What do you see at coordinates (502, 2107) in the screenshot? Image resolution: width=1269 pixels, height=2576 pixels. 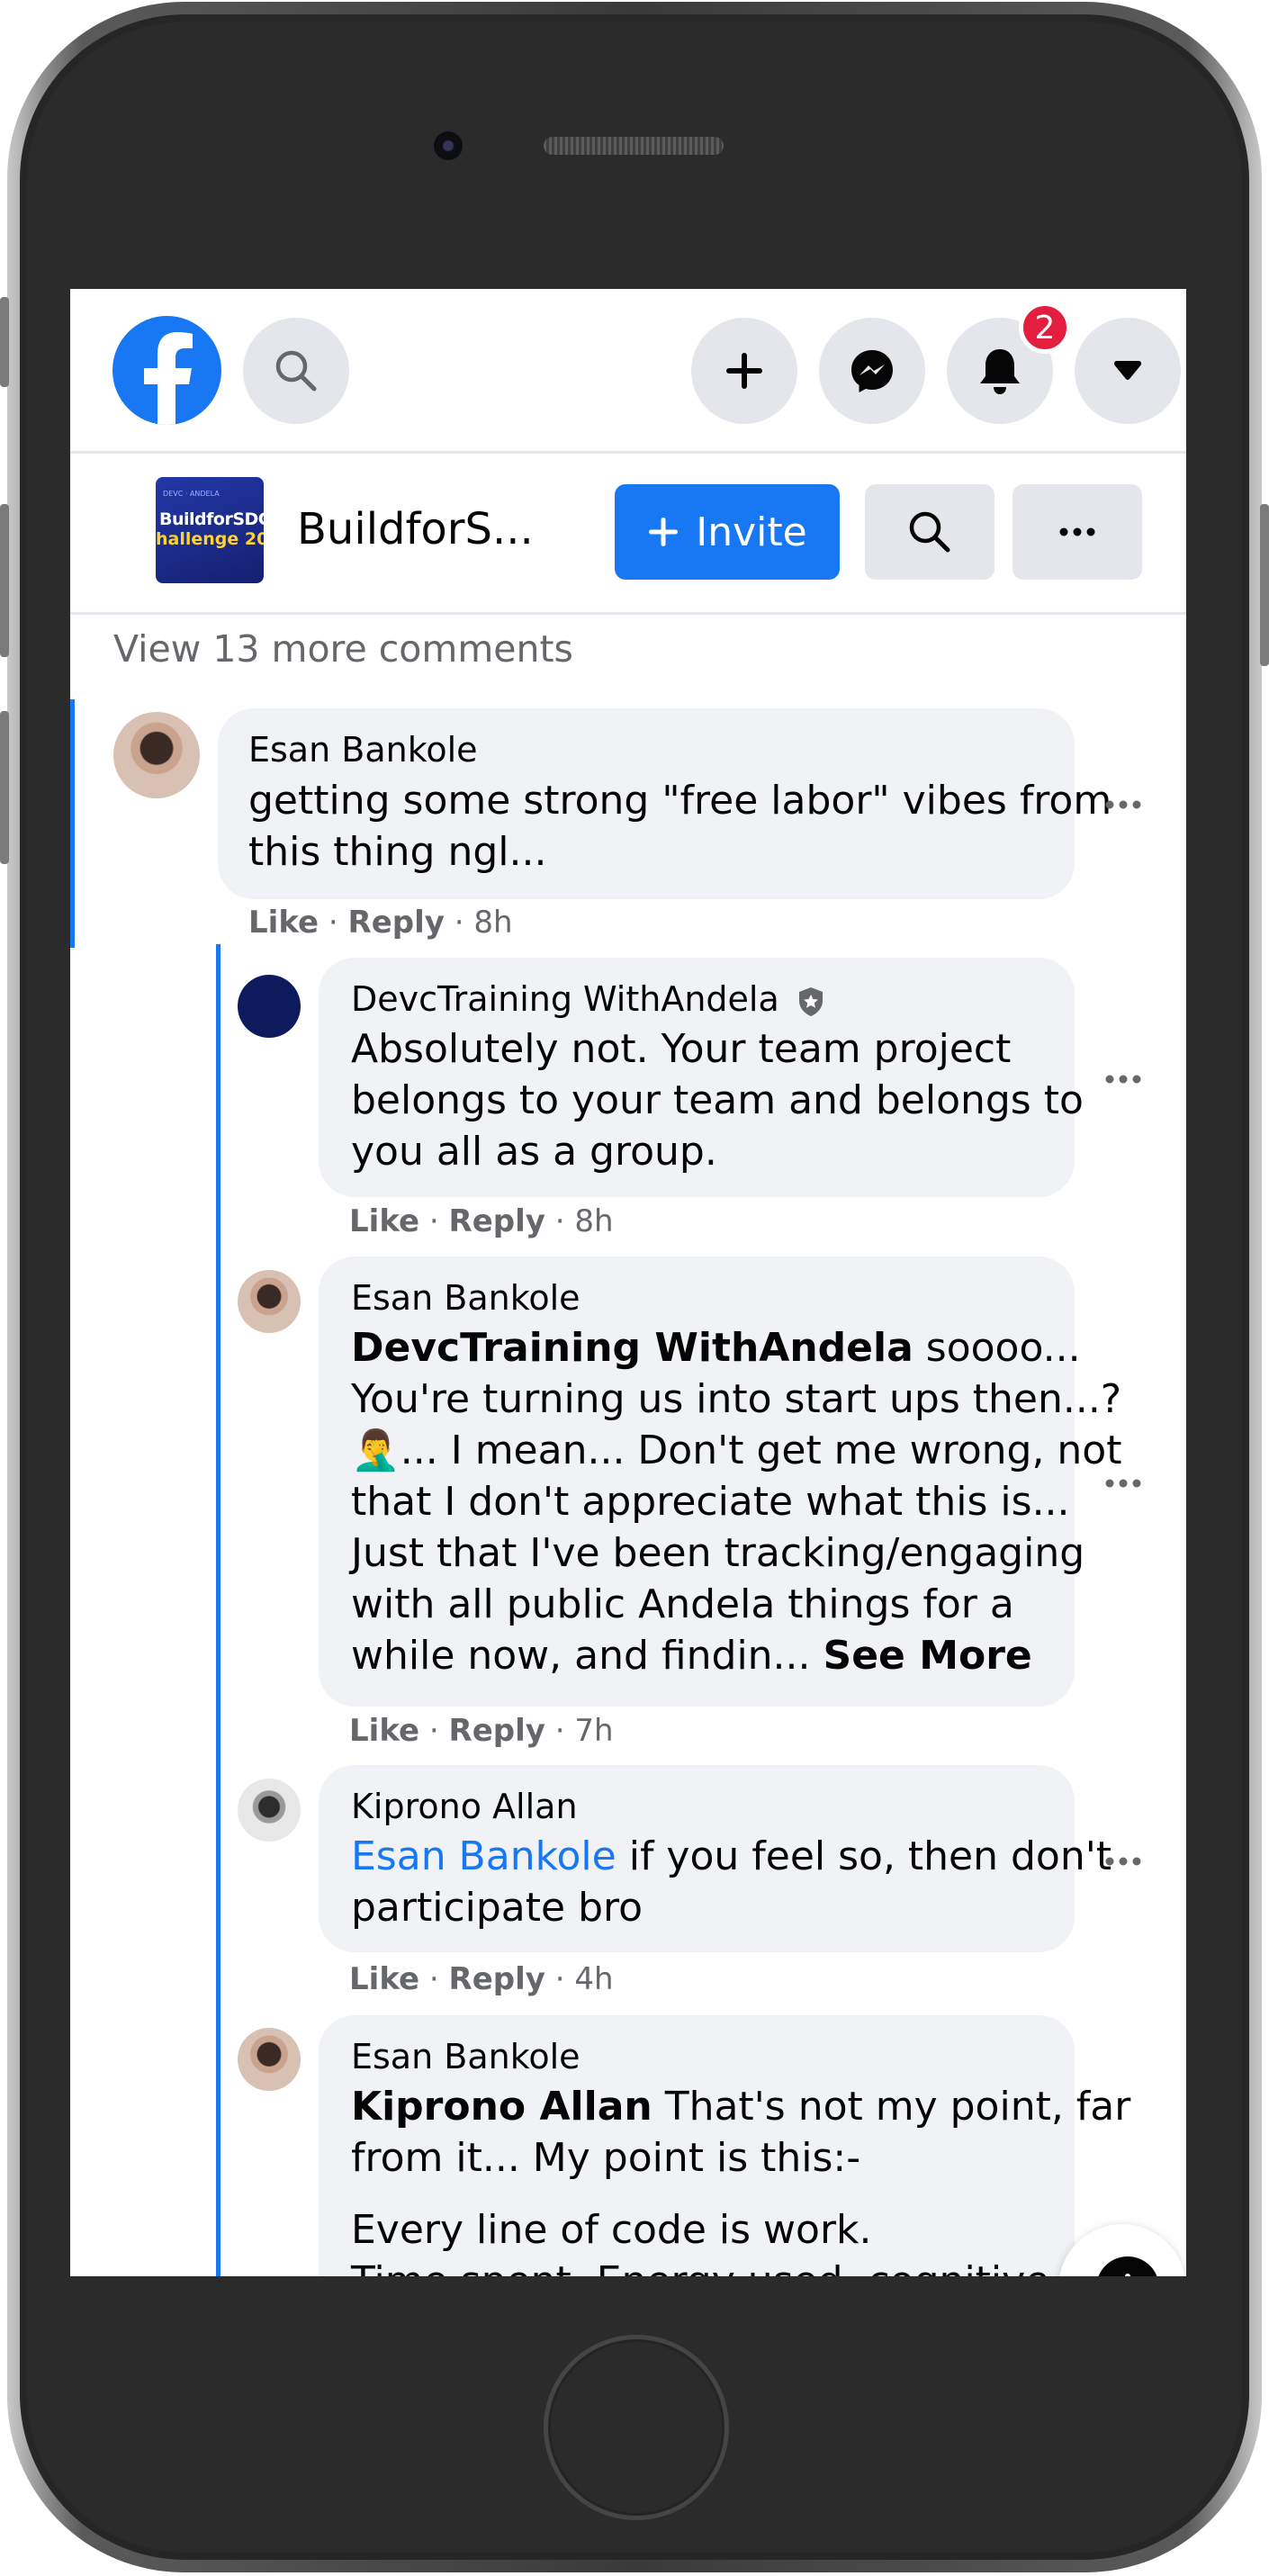 I see `mention-link: Kiprono Allan` at bounding box center [502, 2107].